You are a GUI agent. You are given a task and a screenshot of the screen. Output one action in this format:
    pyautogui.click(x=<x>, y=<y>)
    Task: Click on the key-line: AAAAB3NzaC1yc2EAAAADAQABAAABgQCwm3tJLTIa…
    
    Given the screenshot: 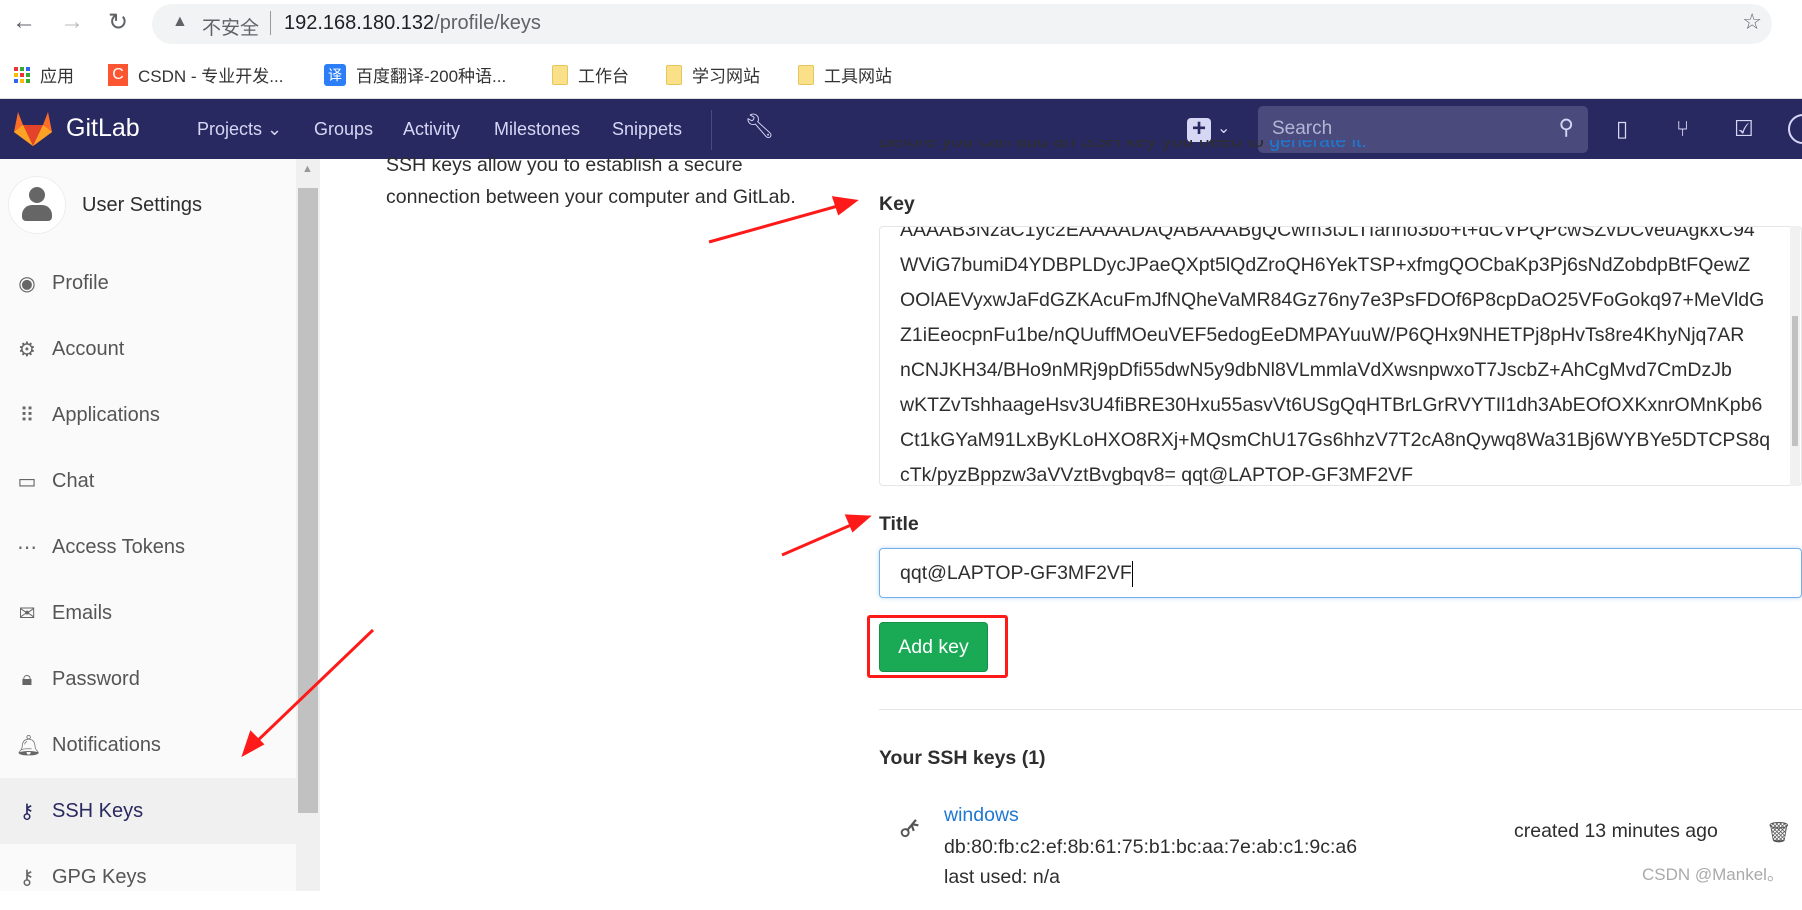 What is the action you would take?
    pyautogui.click(x=1327, y=233)
    